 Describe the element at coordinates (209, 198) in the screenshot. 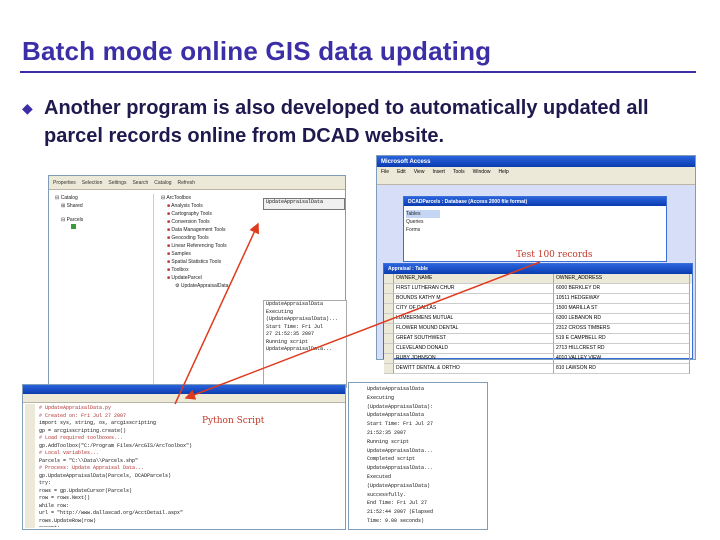

I see `toolbox-item: ⊟ ArcToolbox` at that location.